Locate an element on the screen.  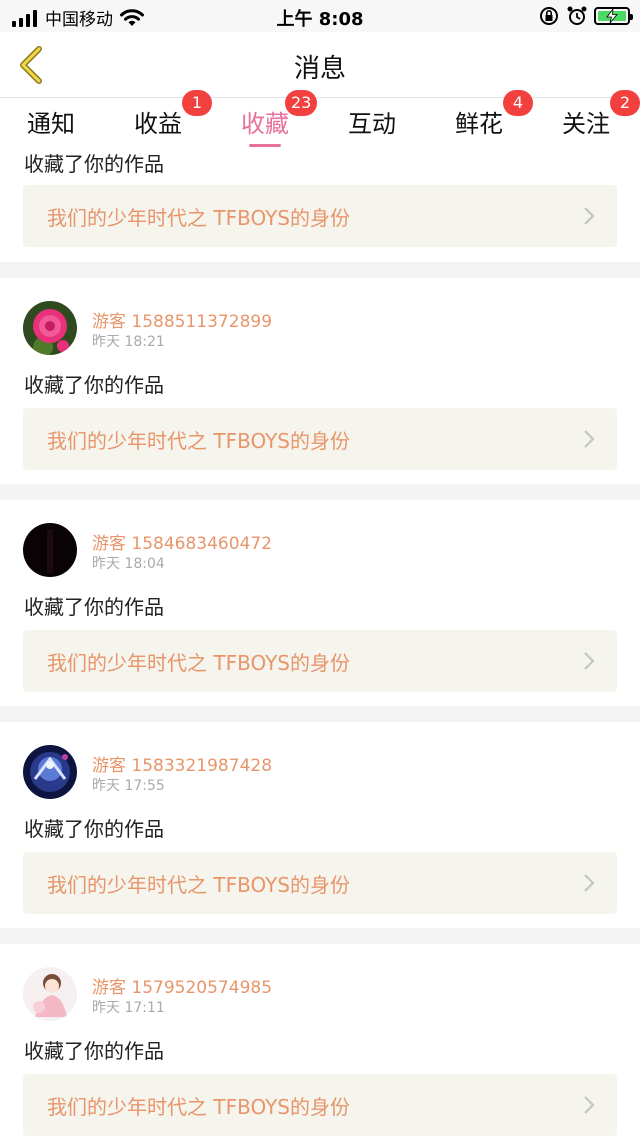
unread-badge: 23 is located at coordinates (301, 103).